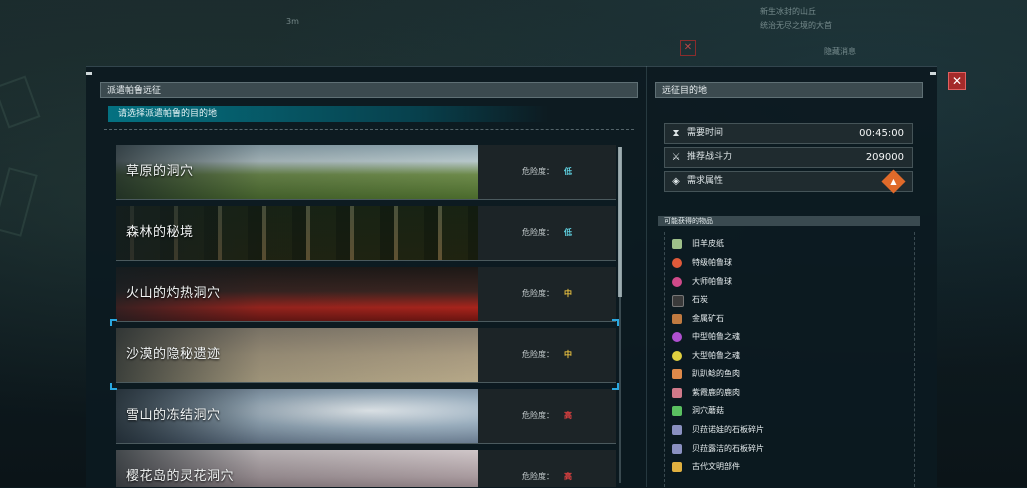 The height and width of the screenshot is (488, 1027). I want to click on item-name: 石炭, so click(700, 299).